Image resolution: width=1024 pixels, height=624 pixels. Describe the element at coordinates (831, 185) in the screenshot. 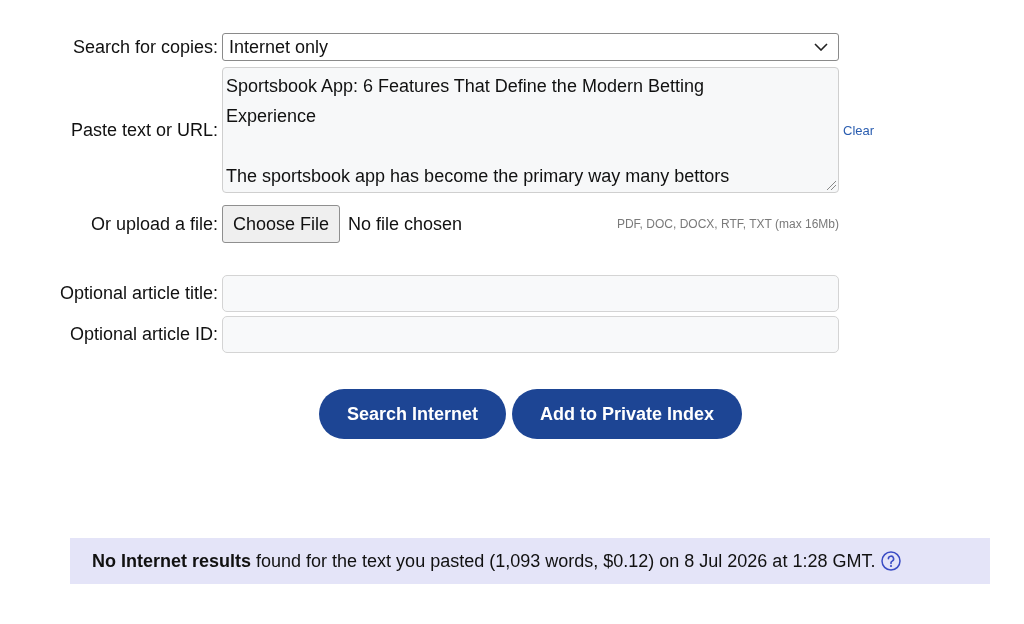

I see `resize-grip-icon` at that location.